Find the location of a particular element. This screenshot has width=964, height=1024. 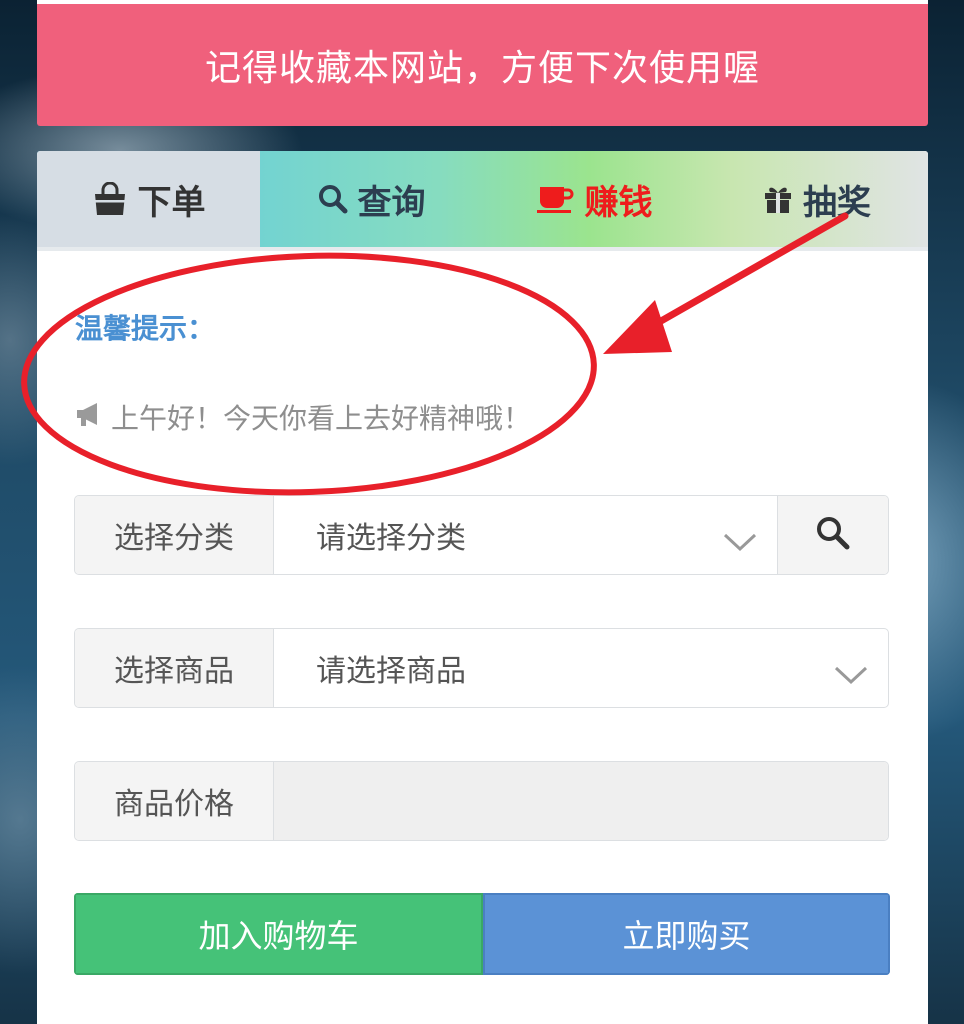

price-row: 商品价格 is located at coordinates (481, 801).